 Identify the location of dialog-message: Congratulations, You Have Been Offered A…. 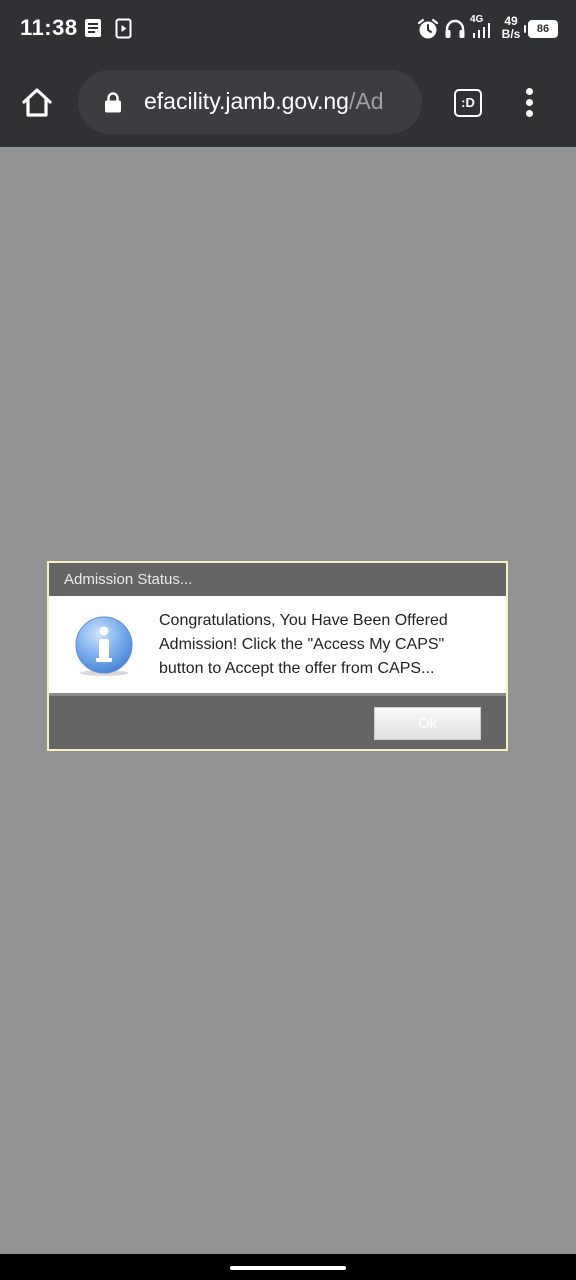
(303, 644).